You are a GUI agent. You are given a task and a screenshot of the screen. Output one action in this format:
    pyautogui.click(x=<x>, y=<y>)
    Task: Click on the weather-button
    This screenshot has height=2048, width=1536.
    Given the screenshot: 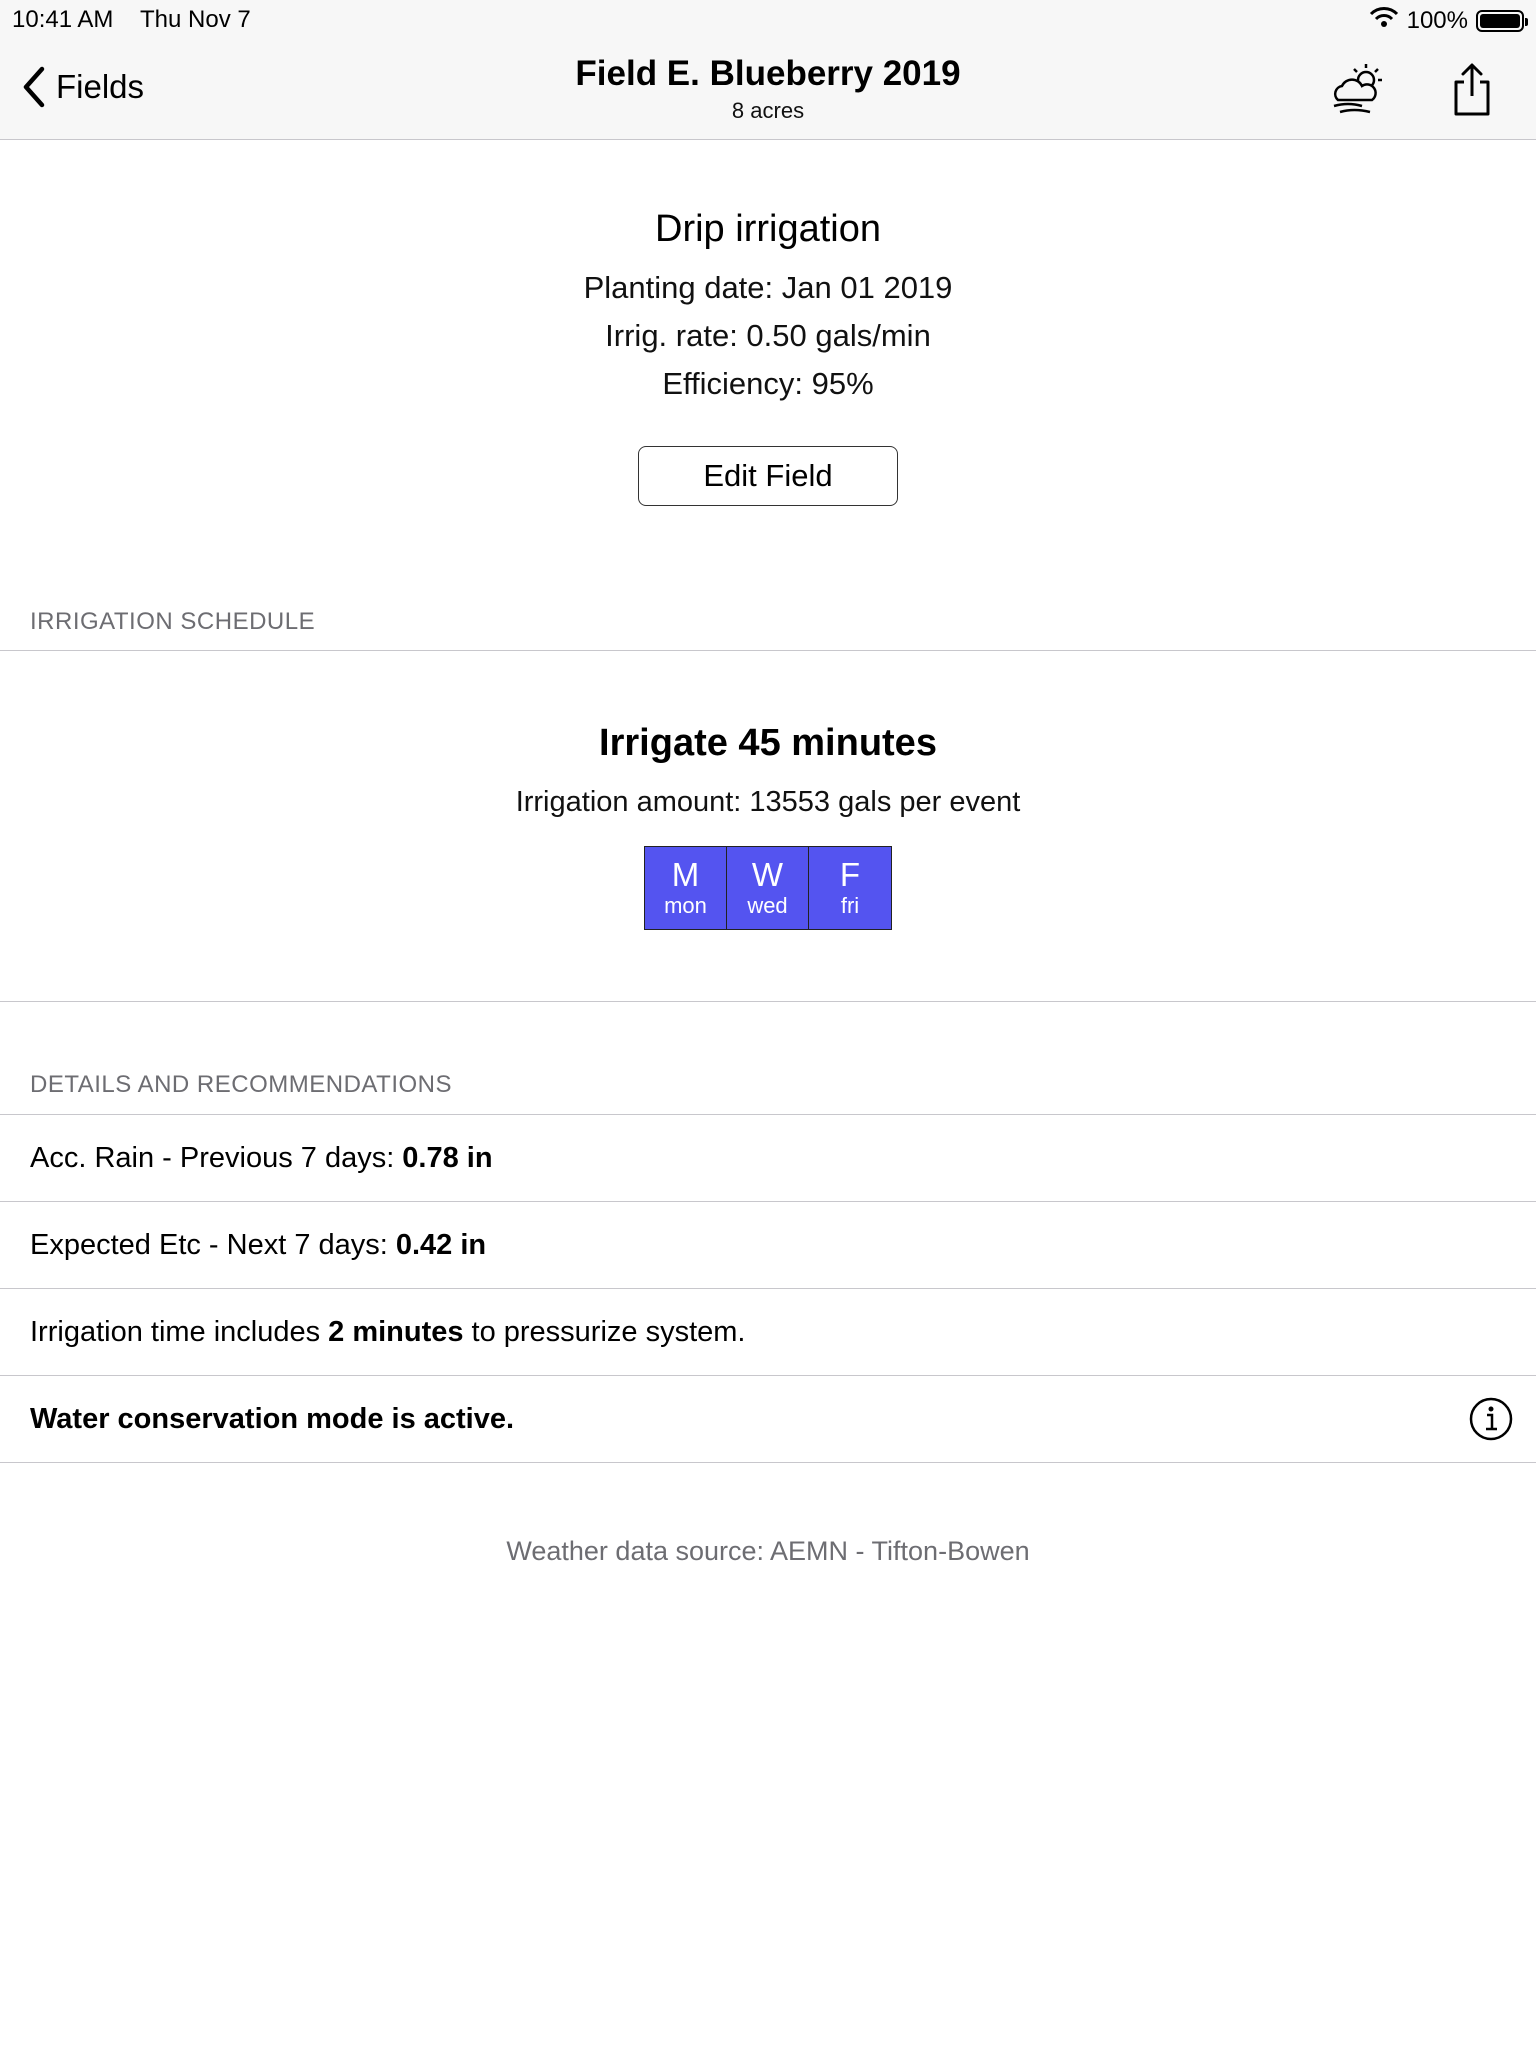 What is the action you would take?
    pyautogui.click(x=1358, y=92)
    